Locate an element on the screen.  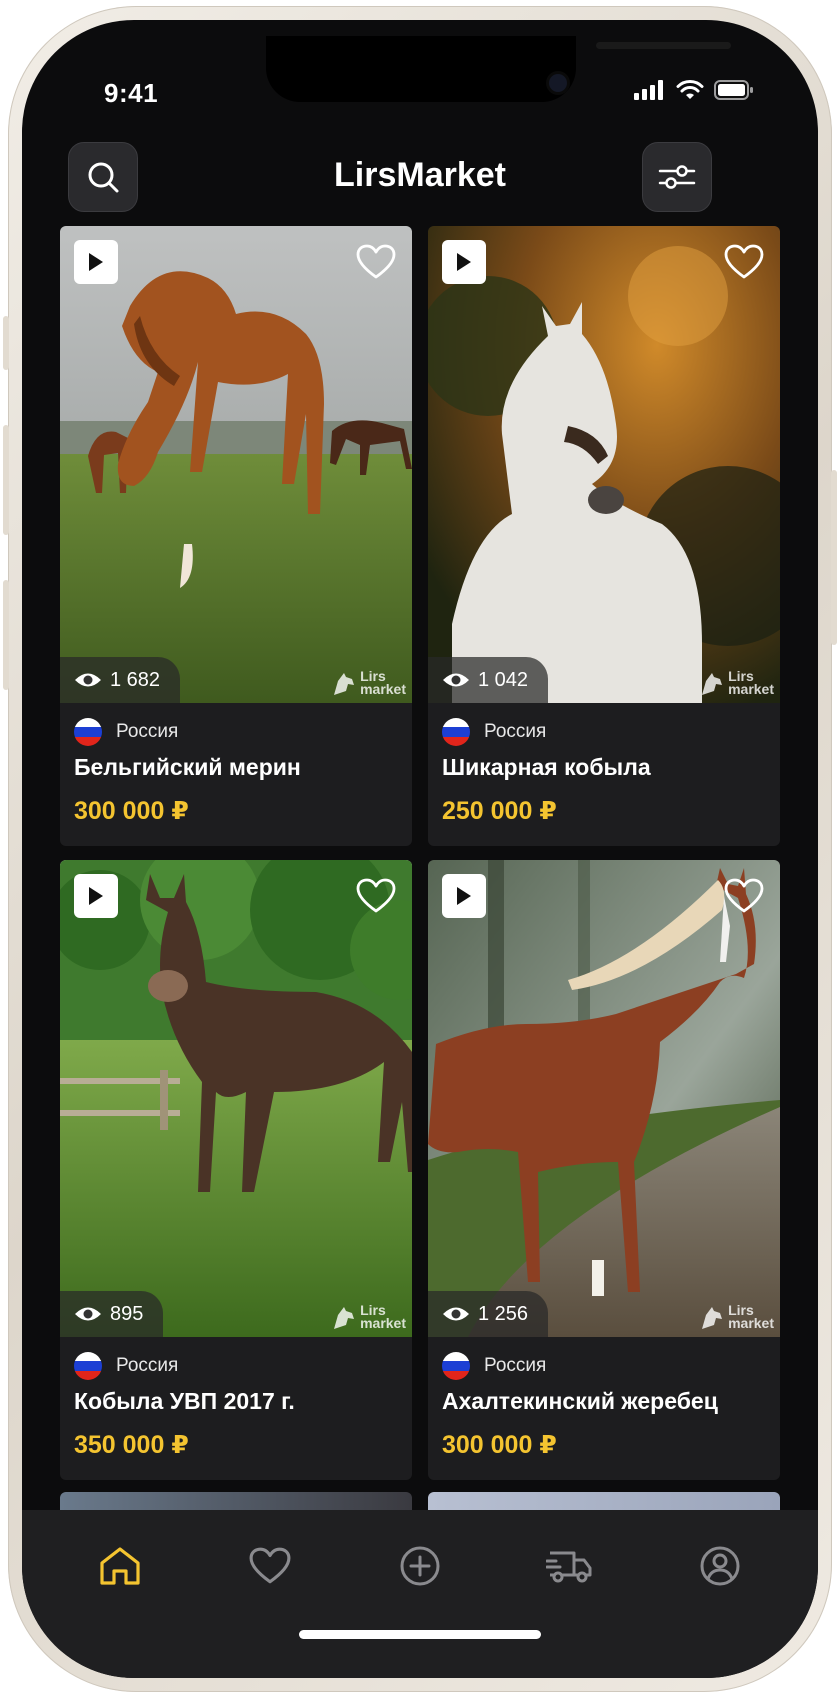
front-camera is located at coordinates (558, 83).